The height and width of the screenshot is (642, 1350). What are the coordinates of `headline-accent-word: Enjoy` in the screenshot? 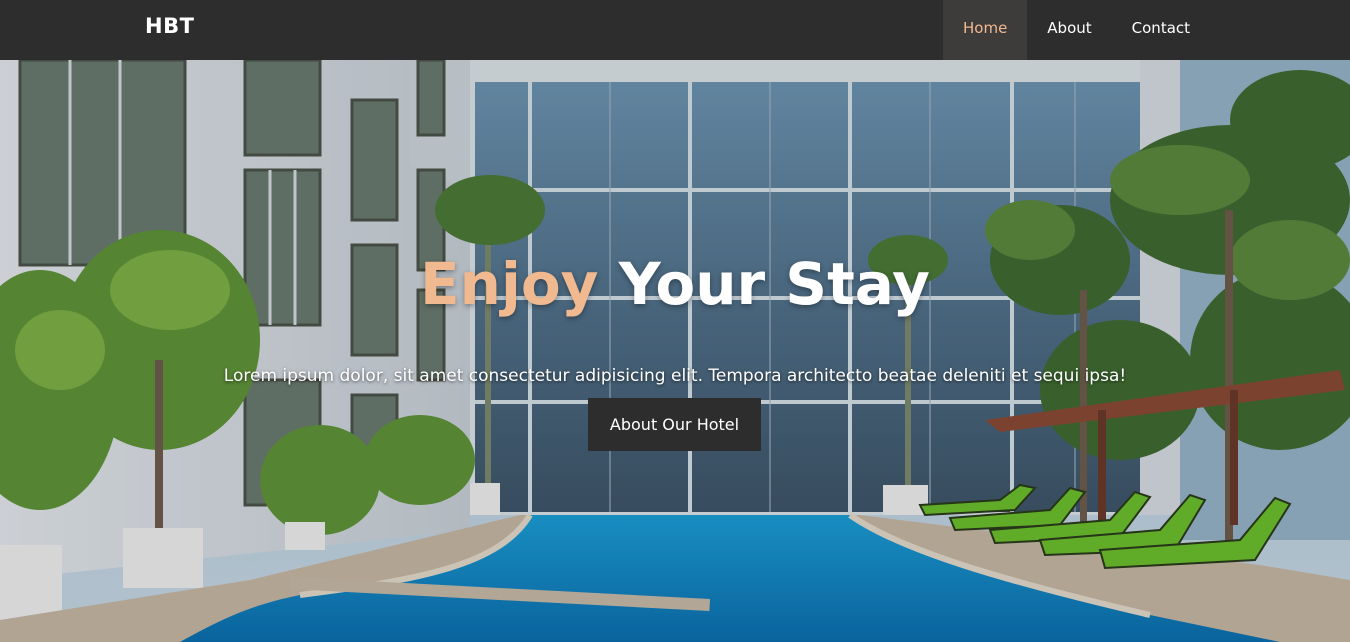 It's located at (509, 284).